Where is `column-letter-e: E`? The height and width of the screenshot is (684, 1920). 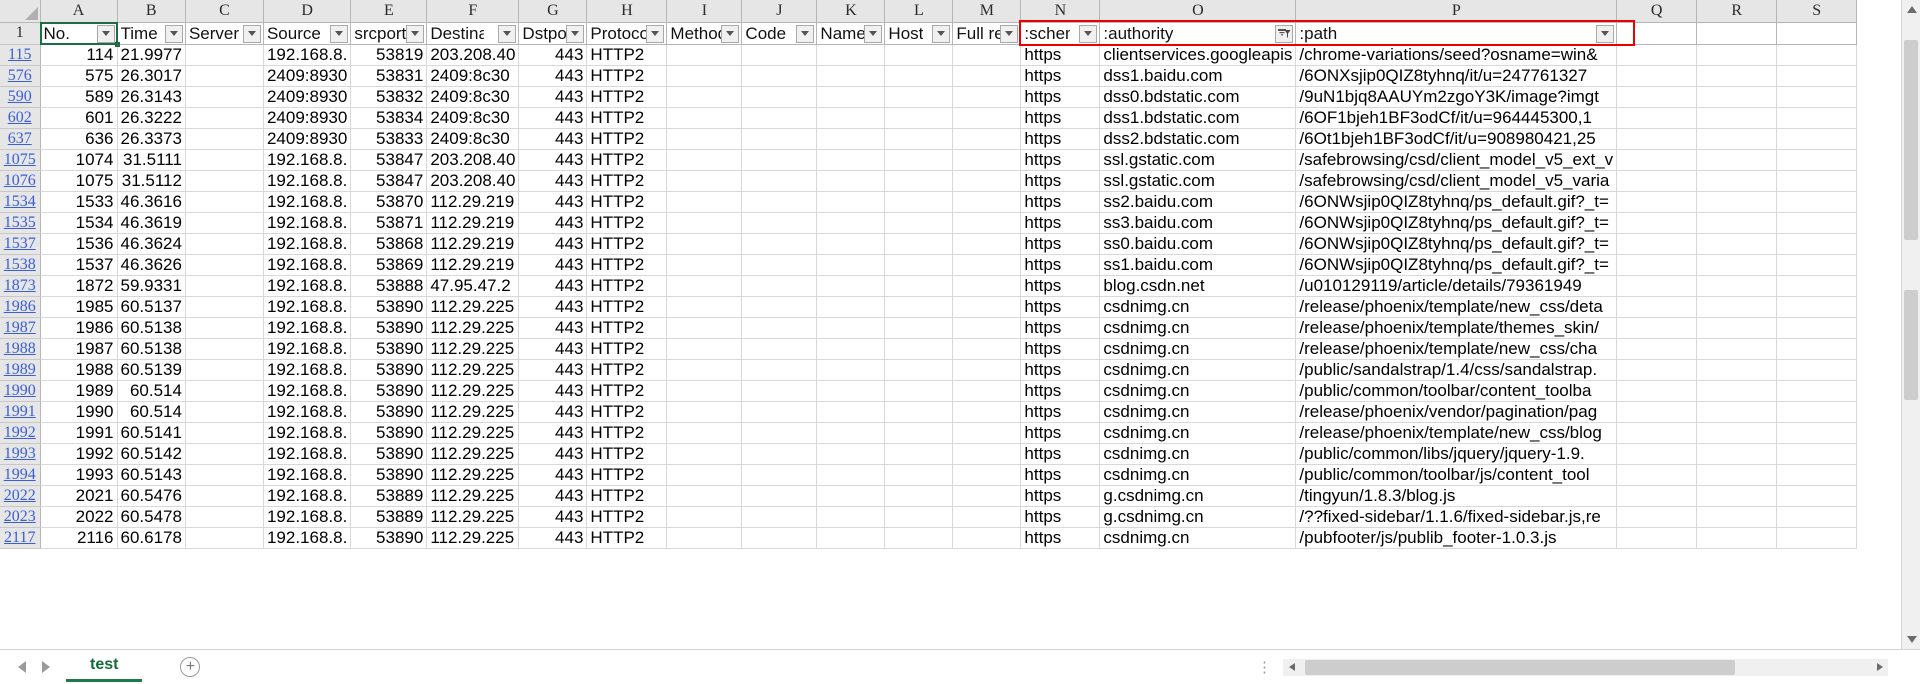 column-letter-e: E is located at coordinates (389, 11).